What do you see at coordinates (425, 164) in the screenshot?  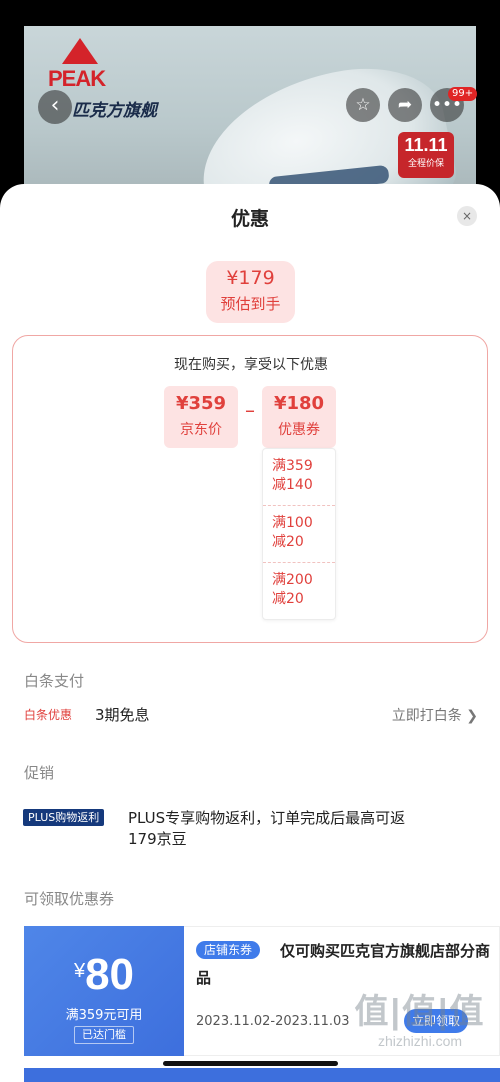 I see `promo-tag-small: 全程价保` at bounding box center [425, 164].